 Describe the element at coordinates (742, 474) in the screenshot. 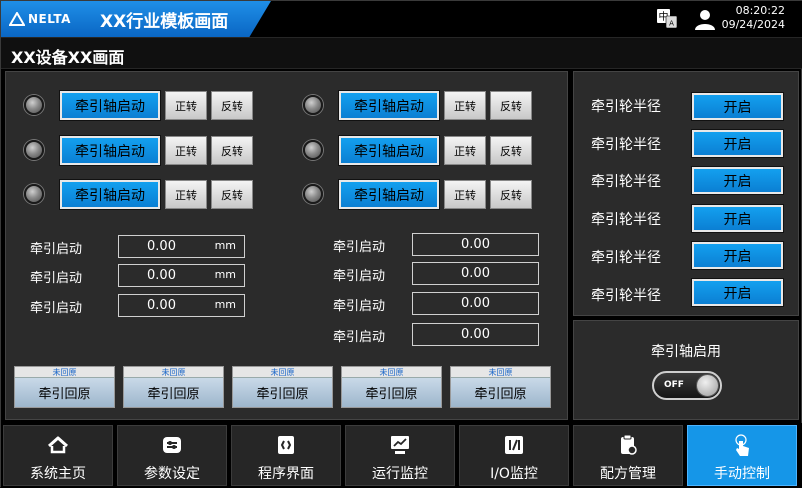

I see `nav-label: 手动控制` at that location.